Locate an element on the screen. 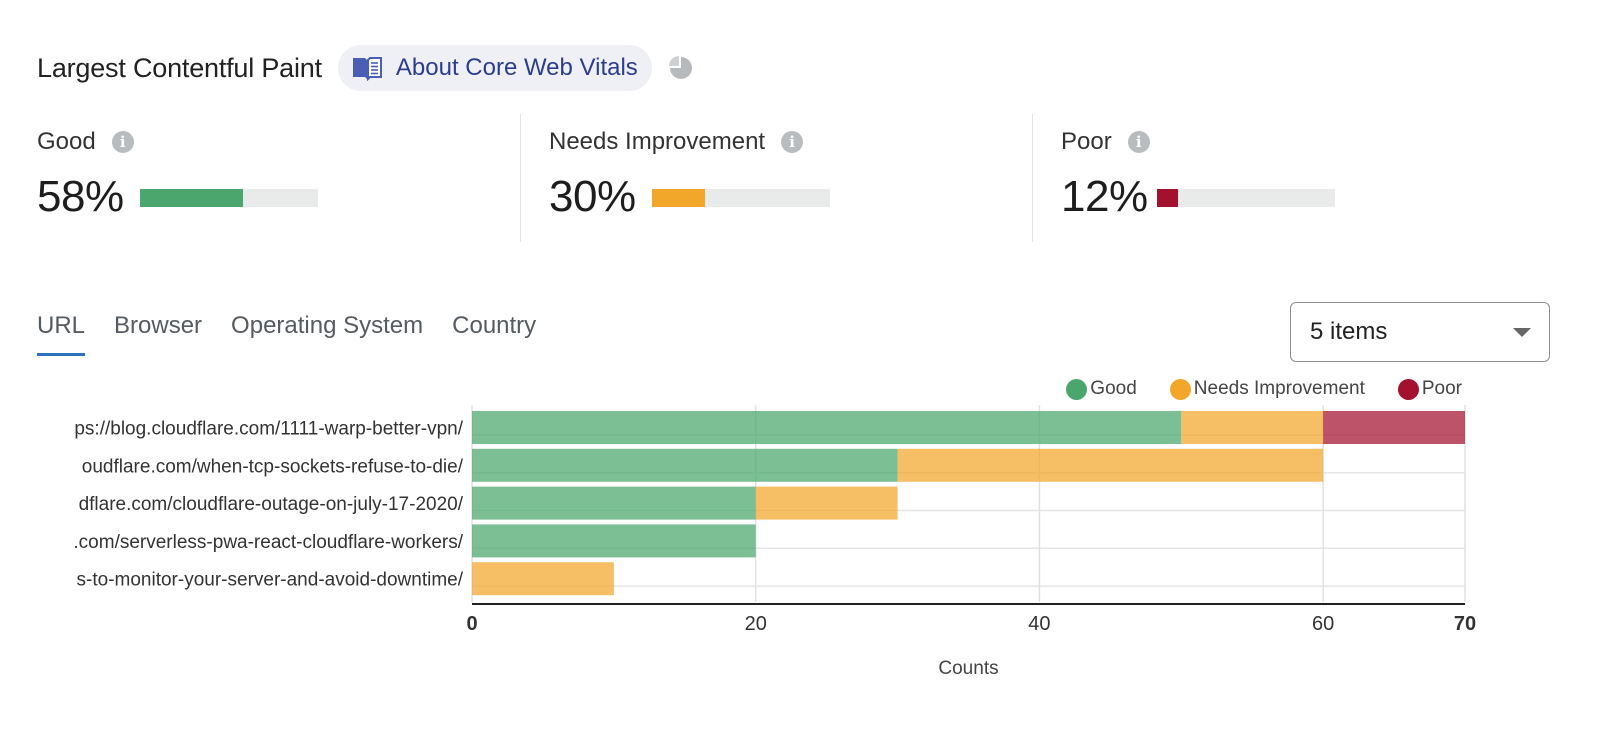  book-icon is located at coordinates (367, 68).